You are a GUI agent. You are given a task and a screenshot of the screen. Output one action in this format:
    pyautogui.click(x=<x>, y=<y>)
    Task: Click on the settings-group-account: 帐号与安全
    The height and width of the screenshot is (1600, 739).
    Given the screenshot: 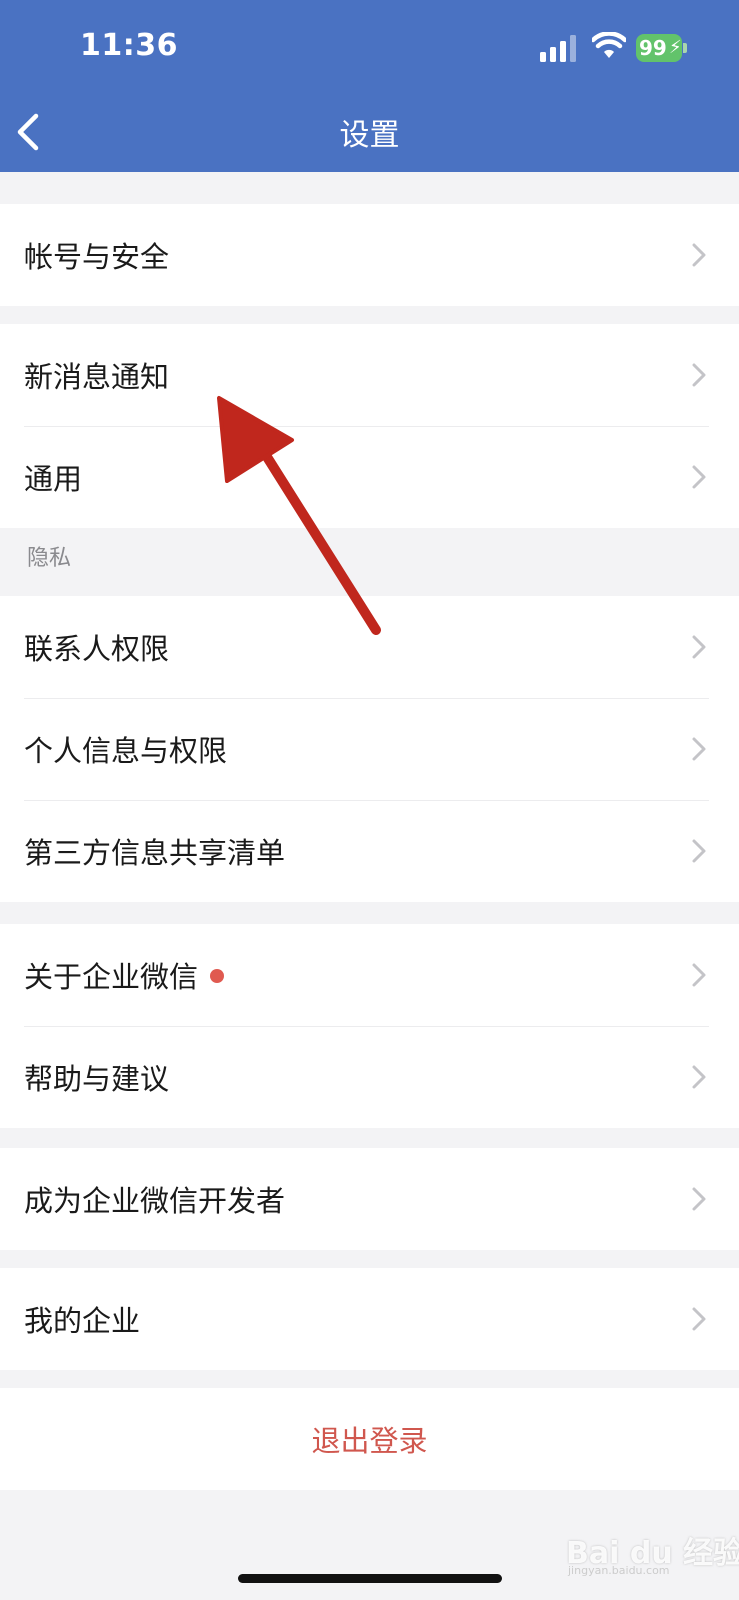 What is the action you would take?
    pyautogui.click(x=369, y=255)
    